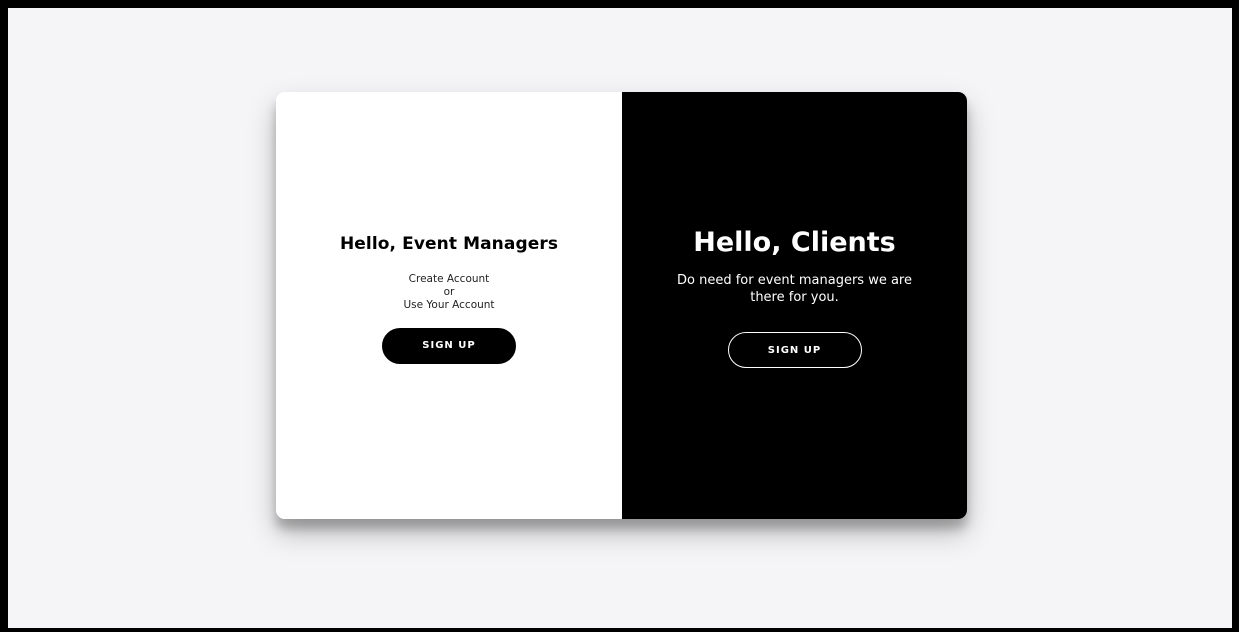 Image resolution: width=1239 pixels, height=632 pixels. Describe the element at coordinates (449, 345) in the screenshot. I see `event-managers-signup-button: SIGN UP` at that location.